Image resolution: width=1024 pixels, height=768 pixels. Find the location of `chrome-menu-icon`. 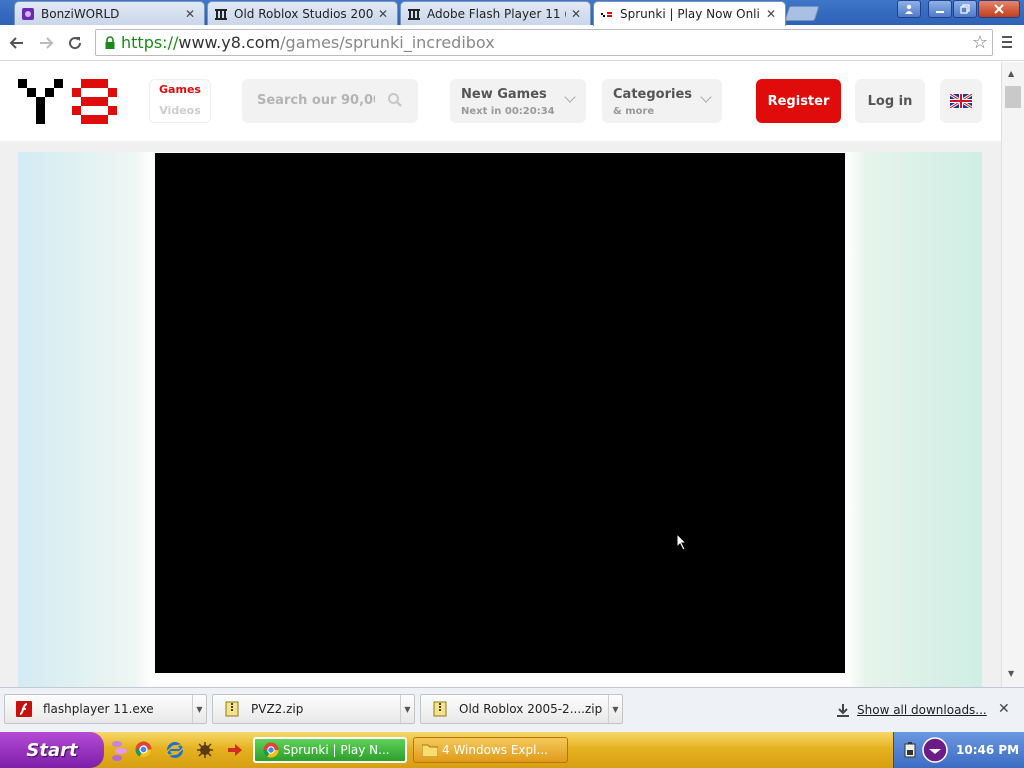

chrome-menu-icon is located at coordinates (1007, 42).